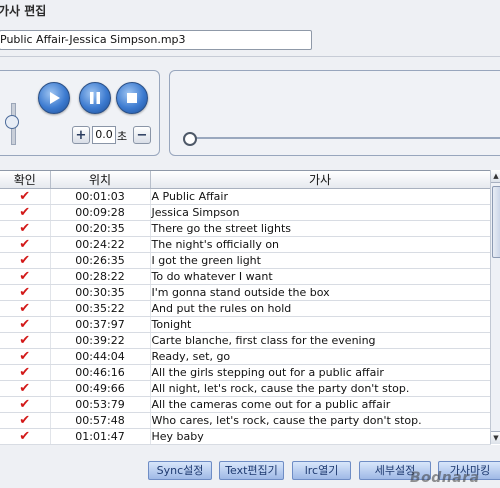  What do you see at coordinates (100, 212) in the screenshot?
I see `row-time: 00:09:28` at bounding box center [100, 212].